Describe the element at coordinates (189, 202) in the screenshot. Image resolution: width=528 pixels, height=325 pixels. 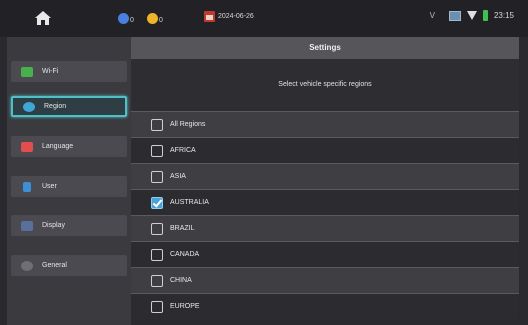
I see `region-label: AUSTRALIA` at that location.